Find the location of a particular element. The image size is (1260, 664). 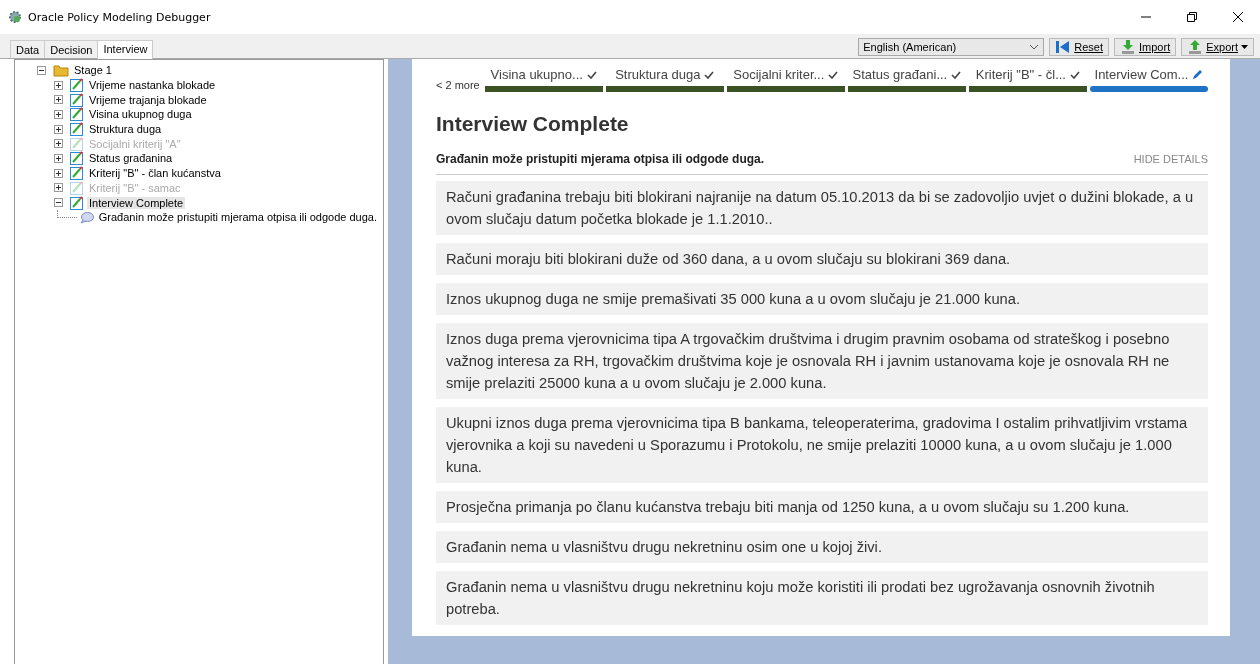

tree-item: Građanin može pristupiti mjerama otpisa ili odgode duga. is located at coordinates (237, 217).